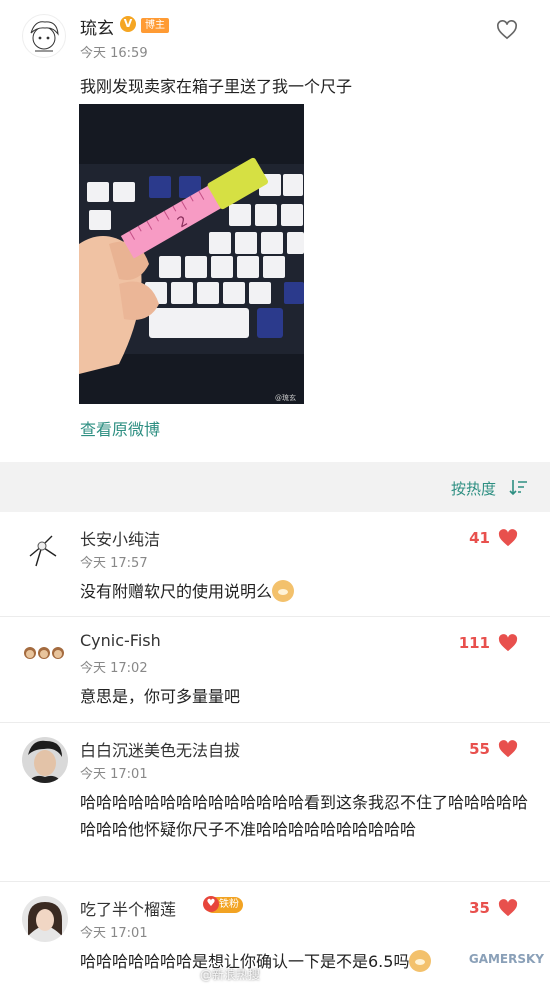 This screenshot has width=550, height=991. Describe the element at coordinates (305, 591) in the screenshot. I see `comment-text: 没有附赠软尺的使用说明么` at that location.